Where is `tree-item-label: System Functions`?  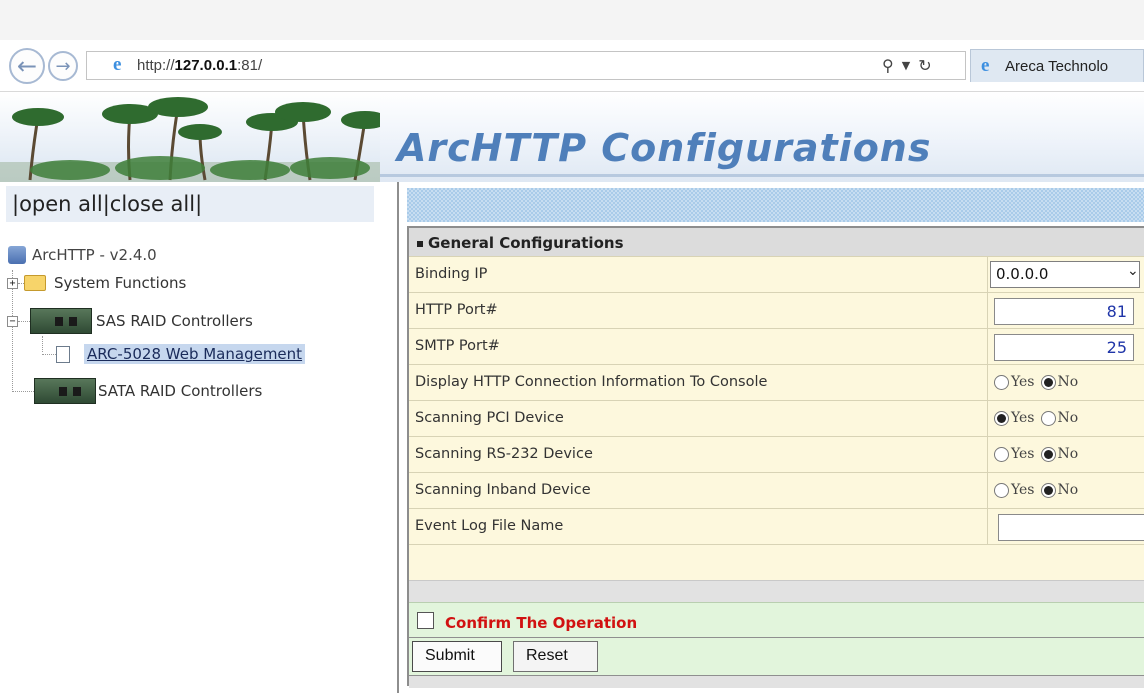 tree-item-label: System Functions is located at coordinates (120, 283).